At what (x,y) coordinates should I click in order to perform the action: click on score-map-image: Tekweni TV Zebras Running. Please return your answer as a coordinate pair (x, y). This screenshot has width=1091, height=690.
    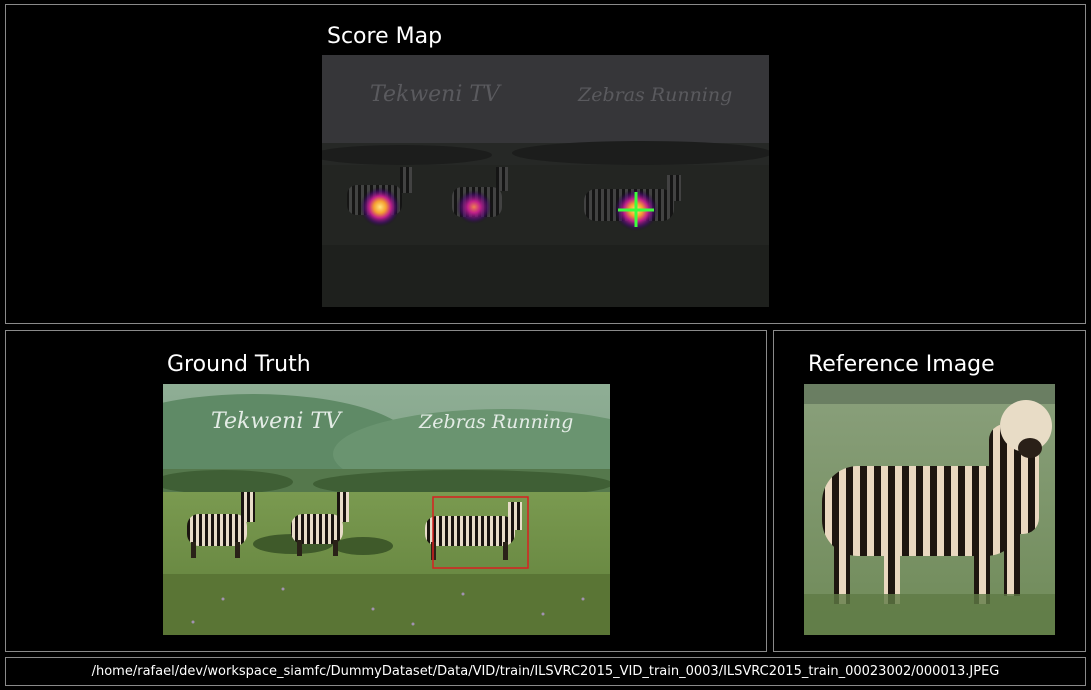
    Looking at the image, I should click on (545, 181).